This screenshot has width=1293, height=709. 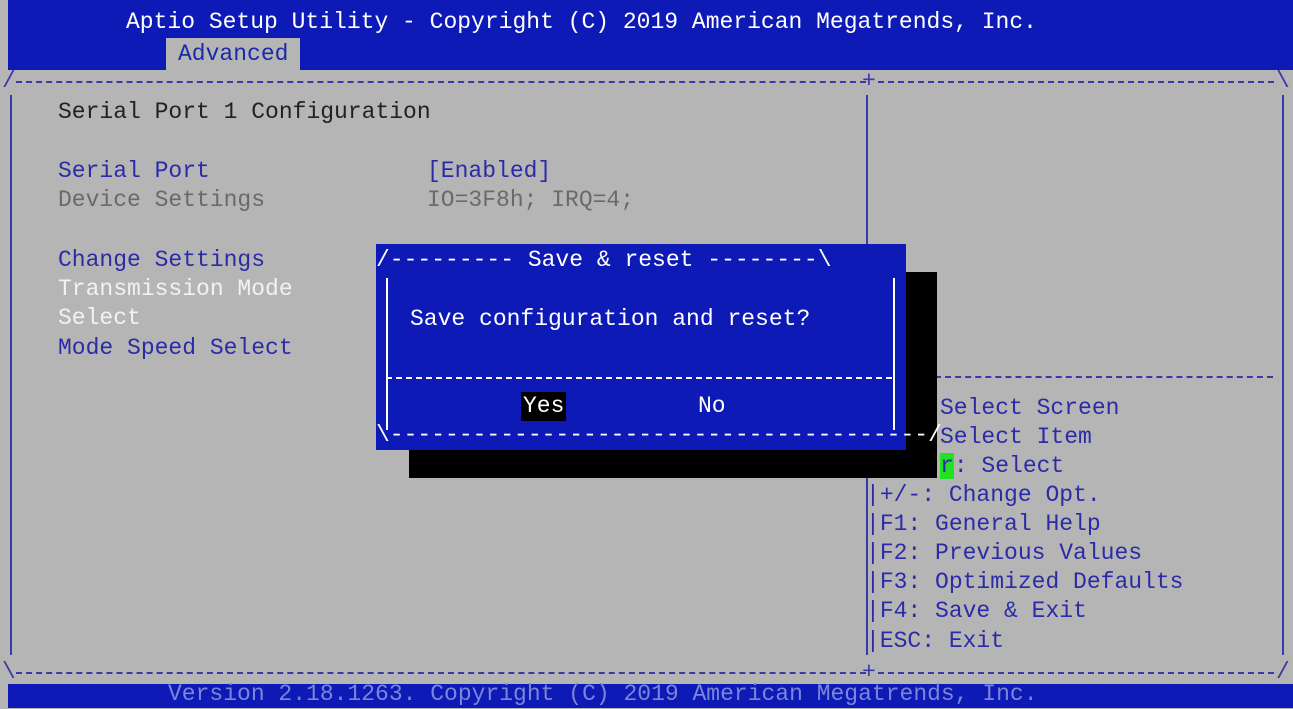 I want to click on help-f1-text: F1: General Help, so click(x=990, y=524).